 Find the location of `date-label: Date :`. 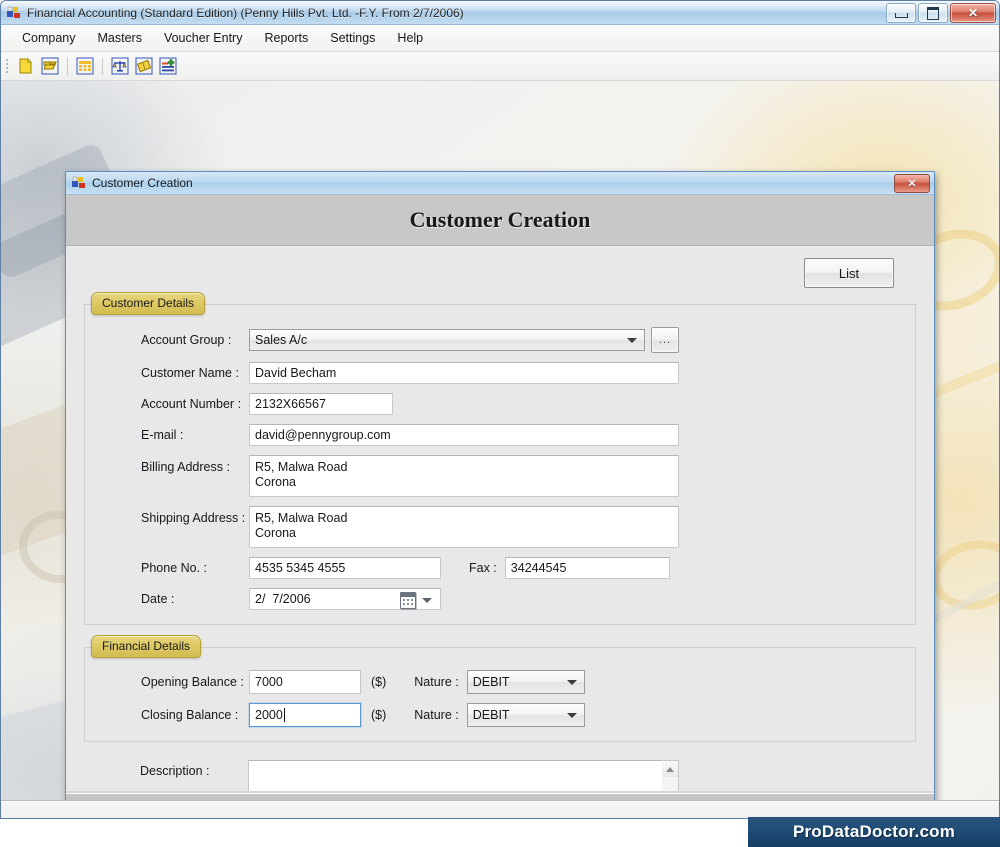

date-label: Date : is located at coordinates (158, 599).